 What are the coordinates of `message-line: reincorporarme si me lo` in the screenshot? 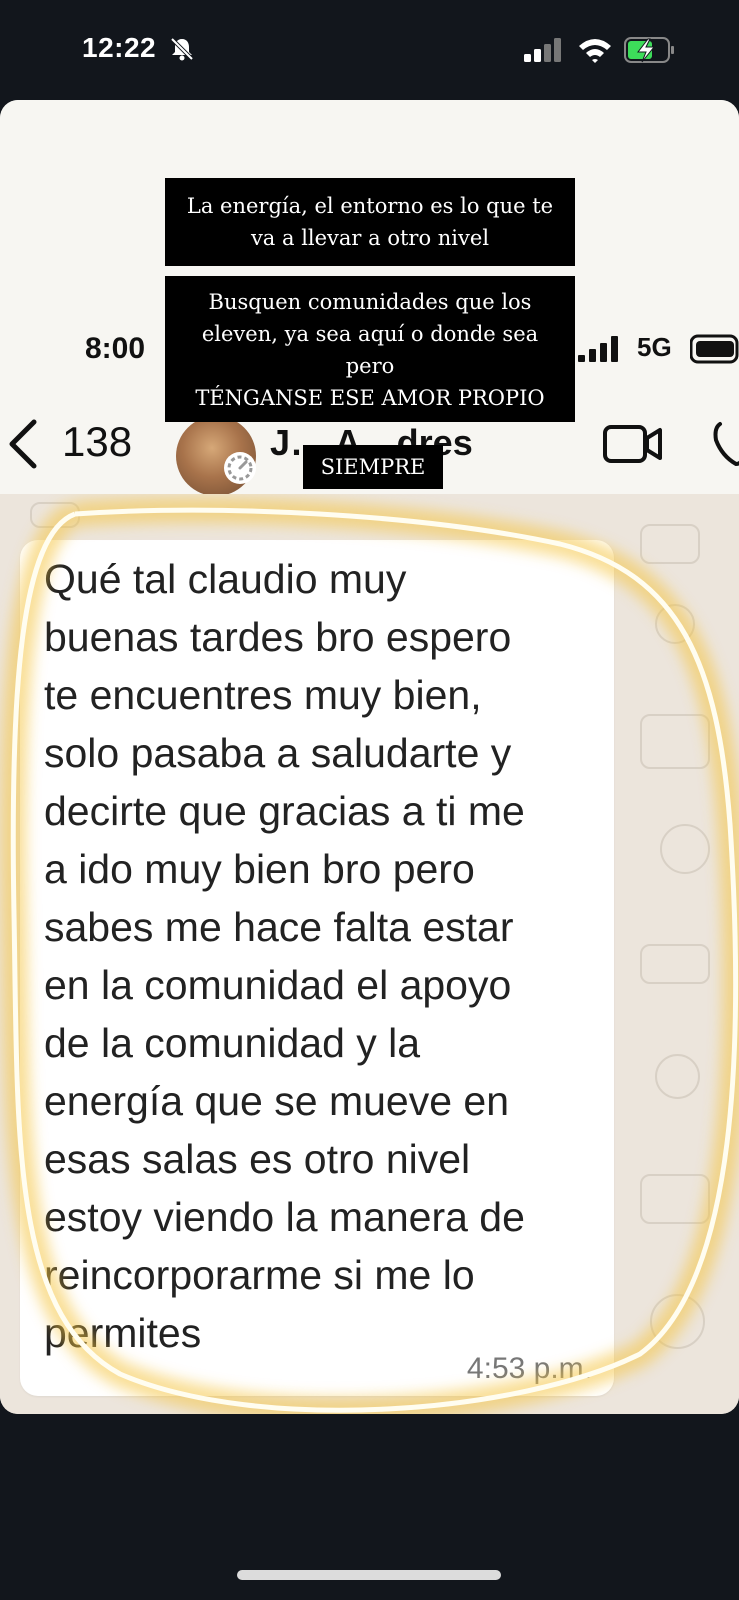 It's located at (259, 1275).